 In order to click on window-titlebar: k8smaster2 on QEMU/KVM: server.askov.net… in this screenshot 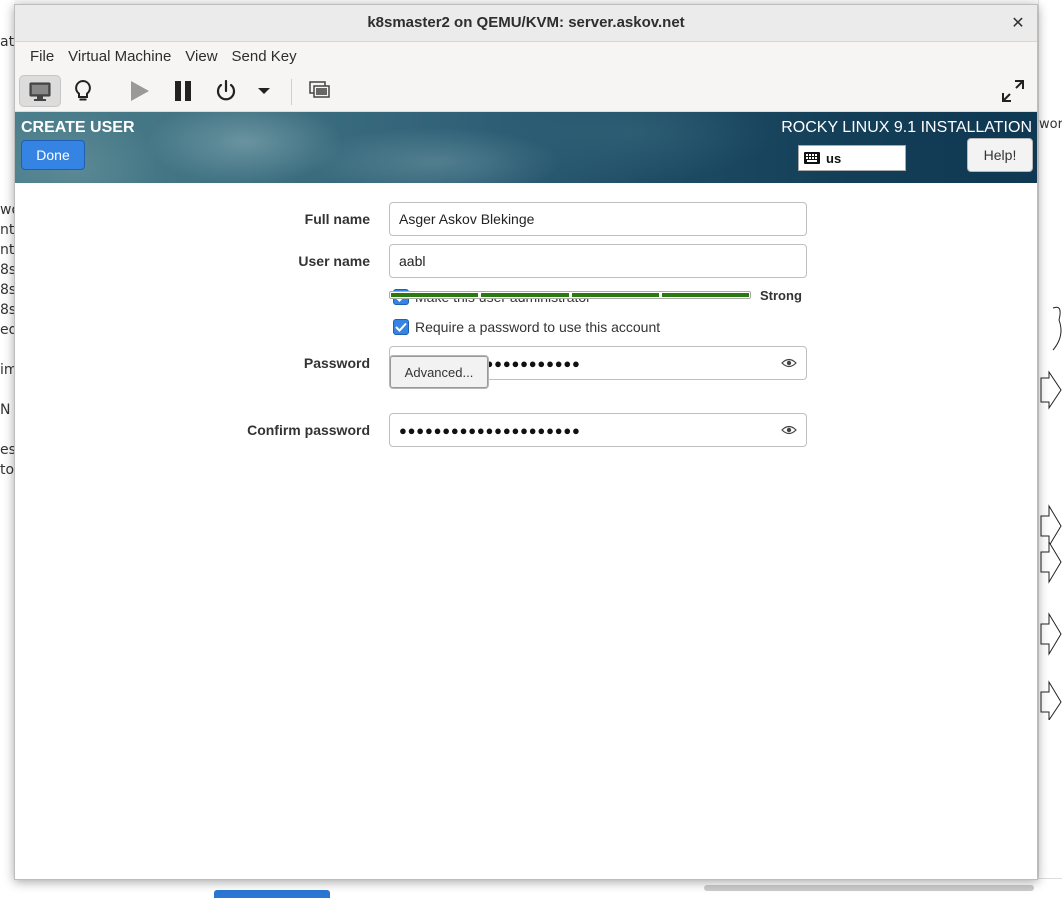, I will do `click(526, 23)`.